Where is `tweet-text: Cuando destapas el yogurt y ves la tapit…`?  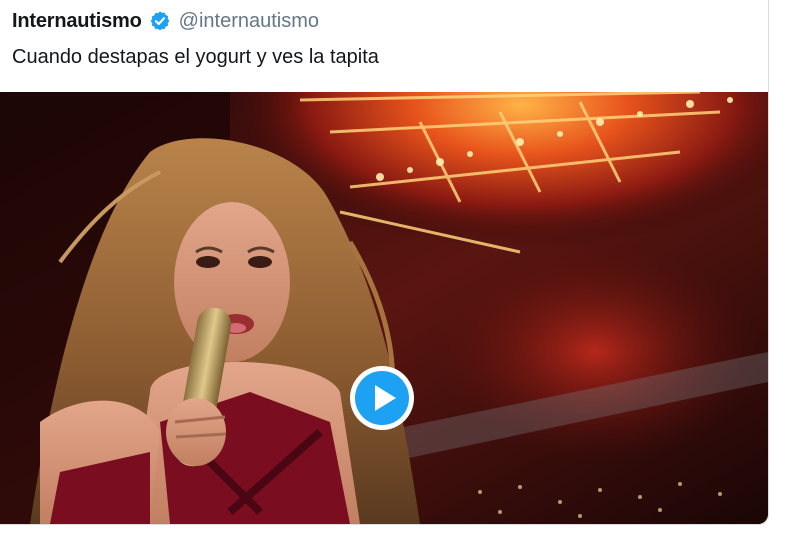 tweet-text: Cuando destapas el yogurt y ves la tapit… is located at coordinates (195, 57).